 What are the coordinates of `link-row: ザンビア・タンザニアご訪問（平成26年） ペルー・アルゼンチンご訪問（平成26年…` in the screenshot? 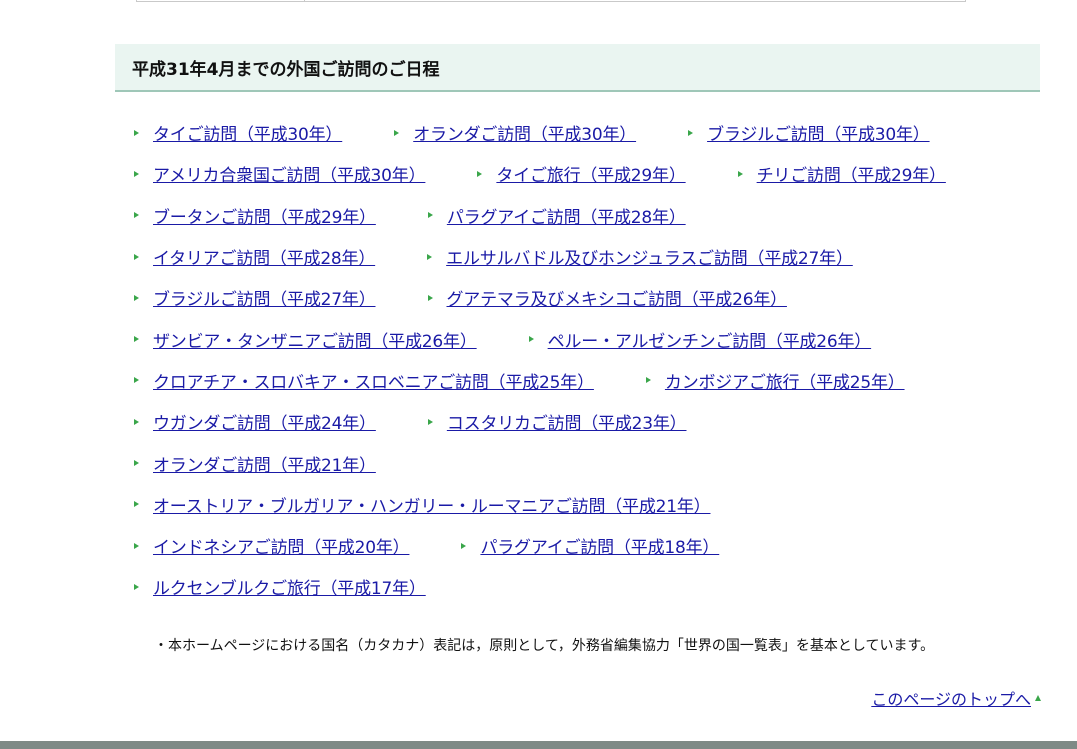 It's located at (599, 338).